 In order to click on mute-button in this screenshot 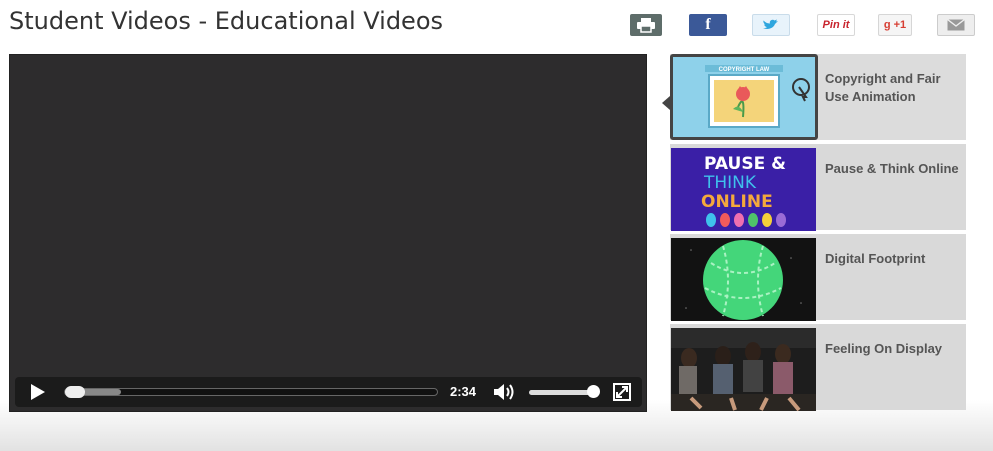, I will do `click(505, 392)`.